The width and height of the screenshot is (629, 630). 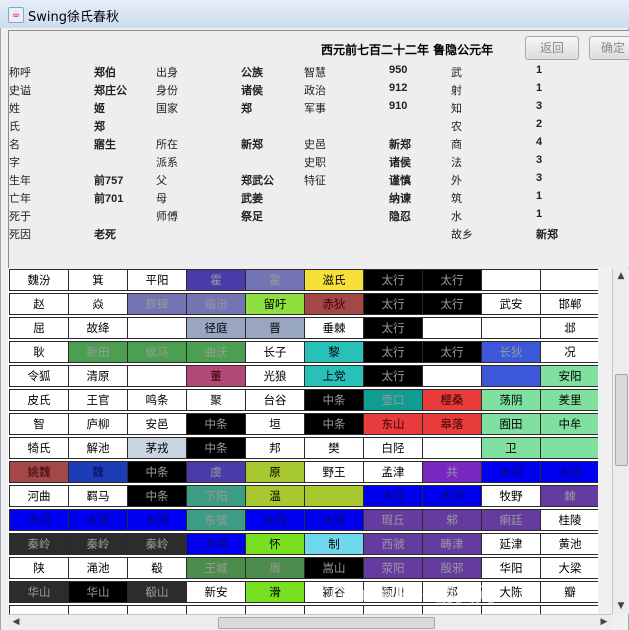 I want to click on map-cell: 河曲, so click(x=39, y=496).